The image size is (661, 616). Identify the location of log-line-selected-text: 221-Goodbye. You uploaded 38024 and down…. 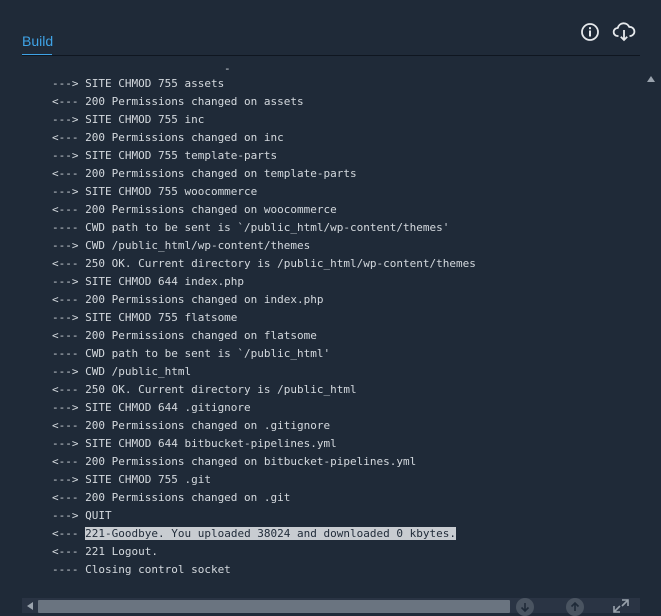
(270, 533).